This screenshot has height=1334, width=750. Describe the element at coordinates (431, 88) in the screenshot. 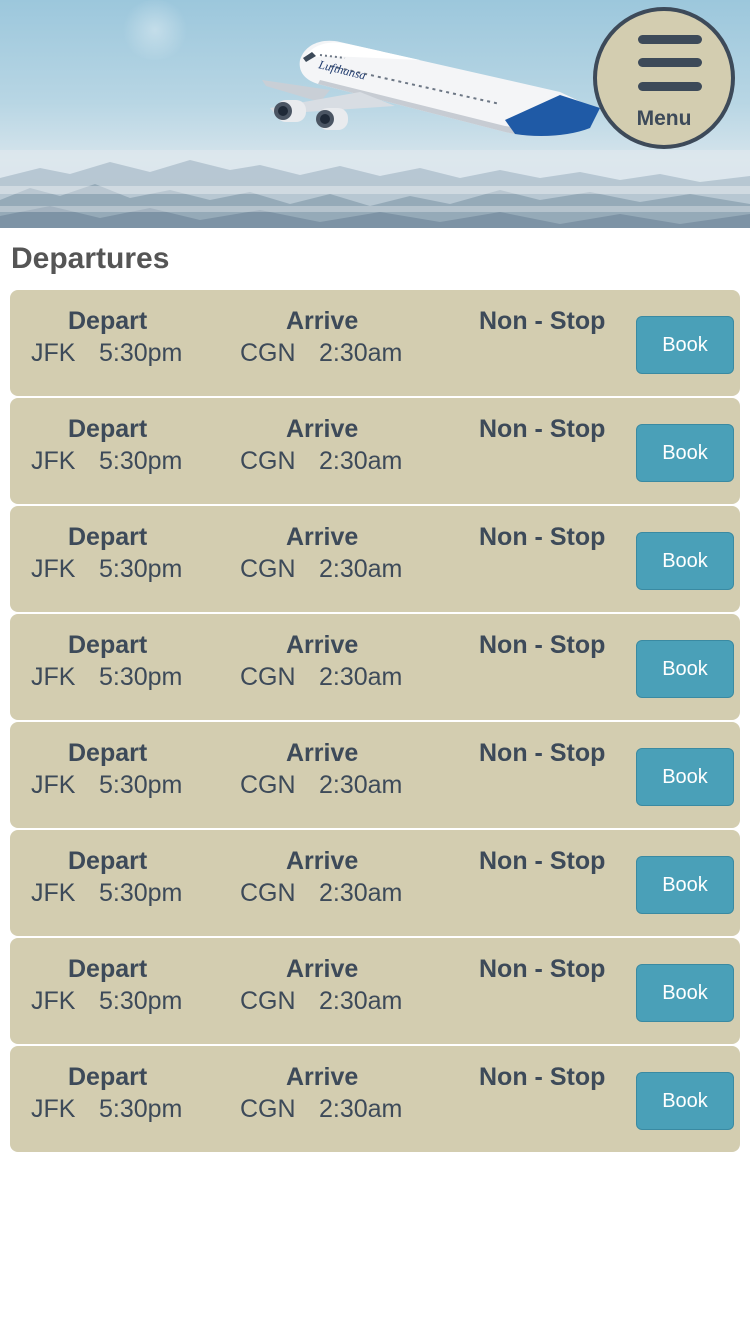

I see `airplane-graphic: Lufthansa` at that location.